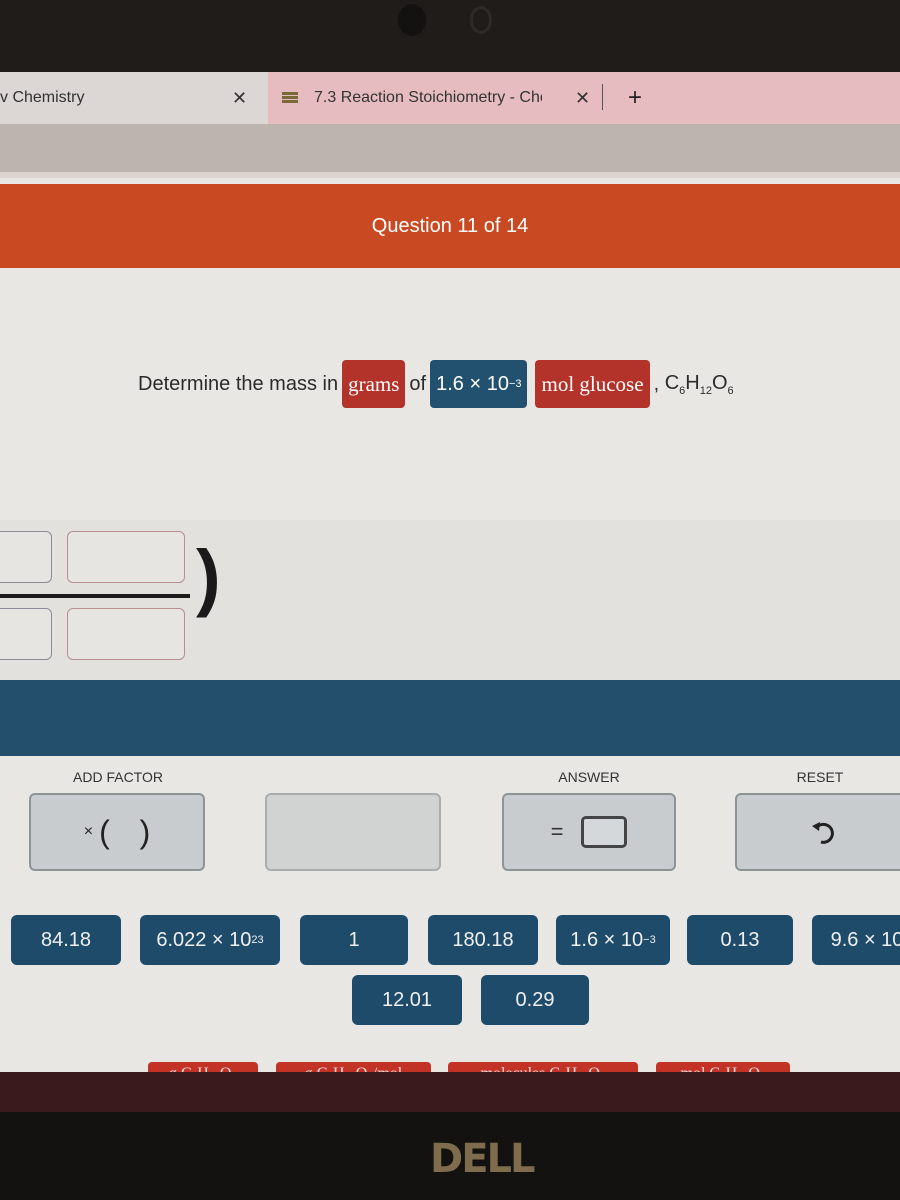 The width and height of the screenshot is (900, 1200). Describe the element at coordinates (723, 1067) in the screenshot. I see `unit-tile: mol C₆H₁₂O₆` at that location.